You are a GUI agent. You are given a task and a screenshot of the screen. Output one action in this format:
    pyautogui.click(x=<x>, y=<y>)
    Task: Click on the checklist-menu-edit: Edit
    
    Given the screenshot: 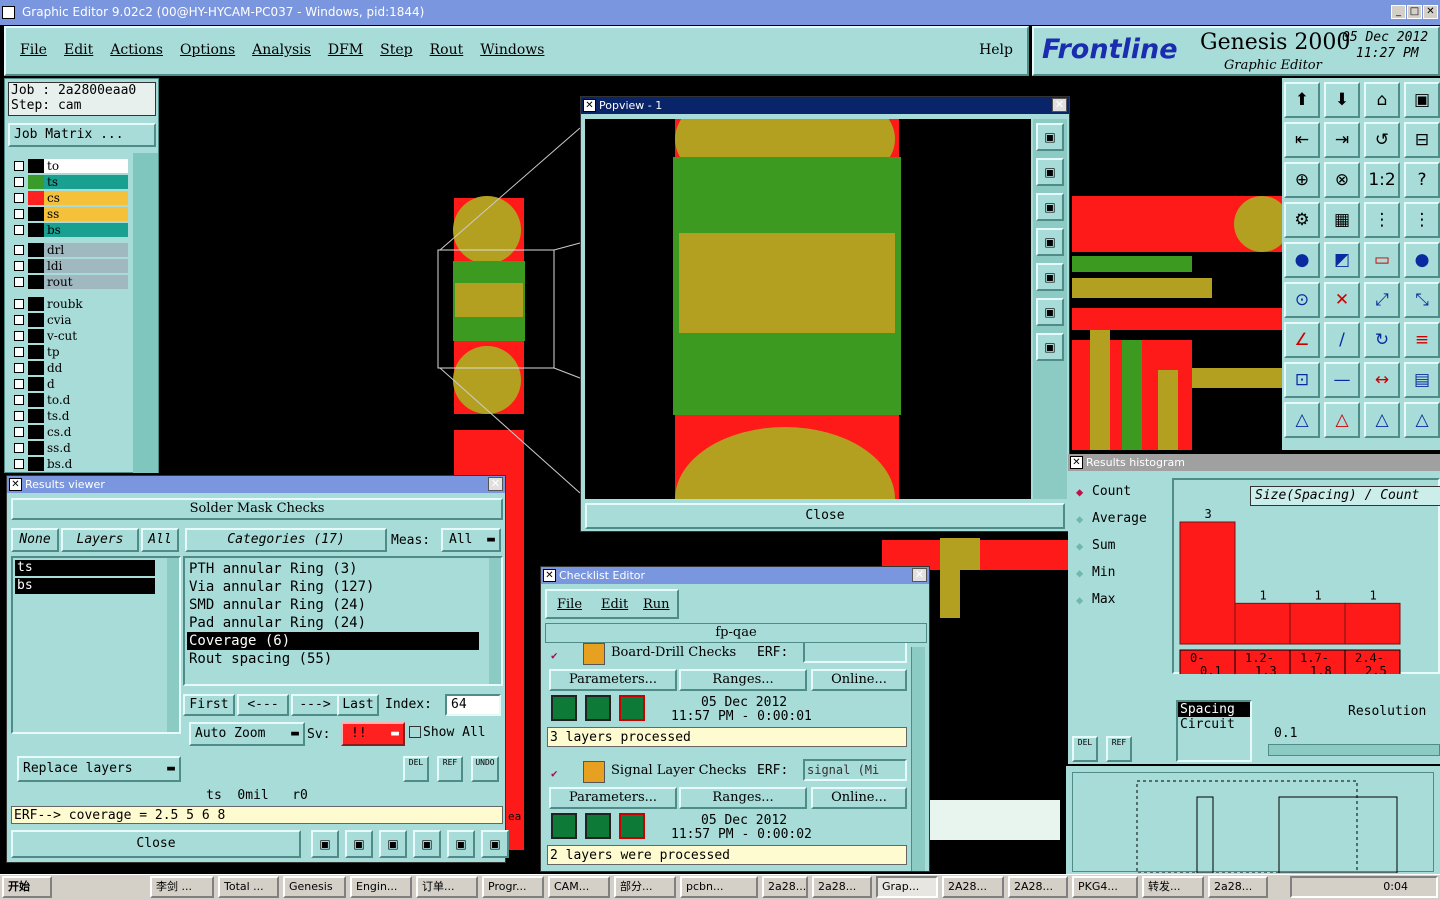 What is the action you would take?
    pyautogui.click(x=614, y=604)
    